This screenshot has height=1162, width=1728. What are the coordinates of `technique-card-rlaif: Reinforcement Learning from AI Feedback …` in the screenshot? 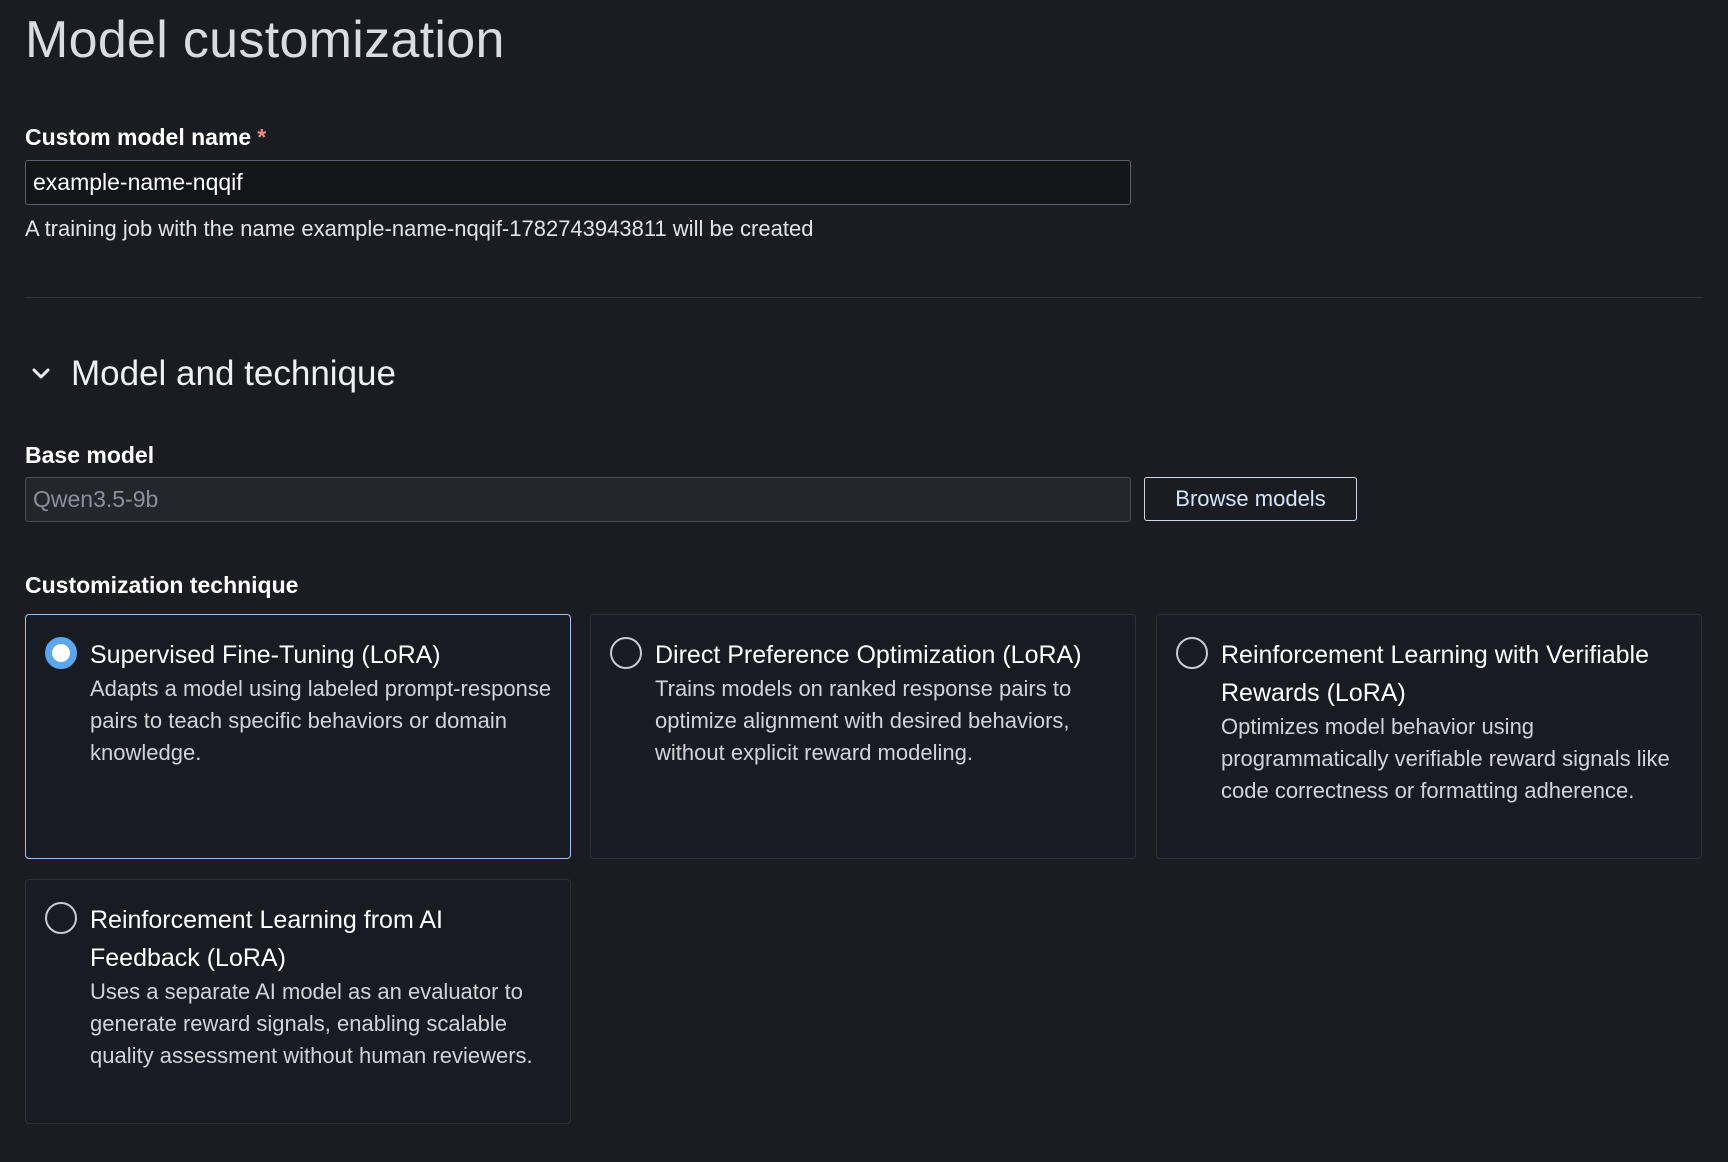 It's located at (298, 1001).